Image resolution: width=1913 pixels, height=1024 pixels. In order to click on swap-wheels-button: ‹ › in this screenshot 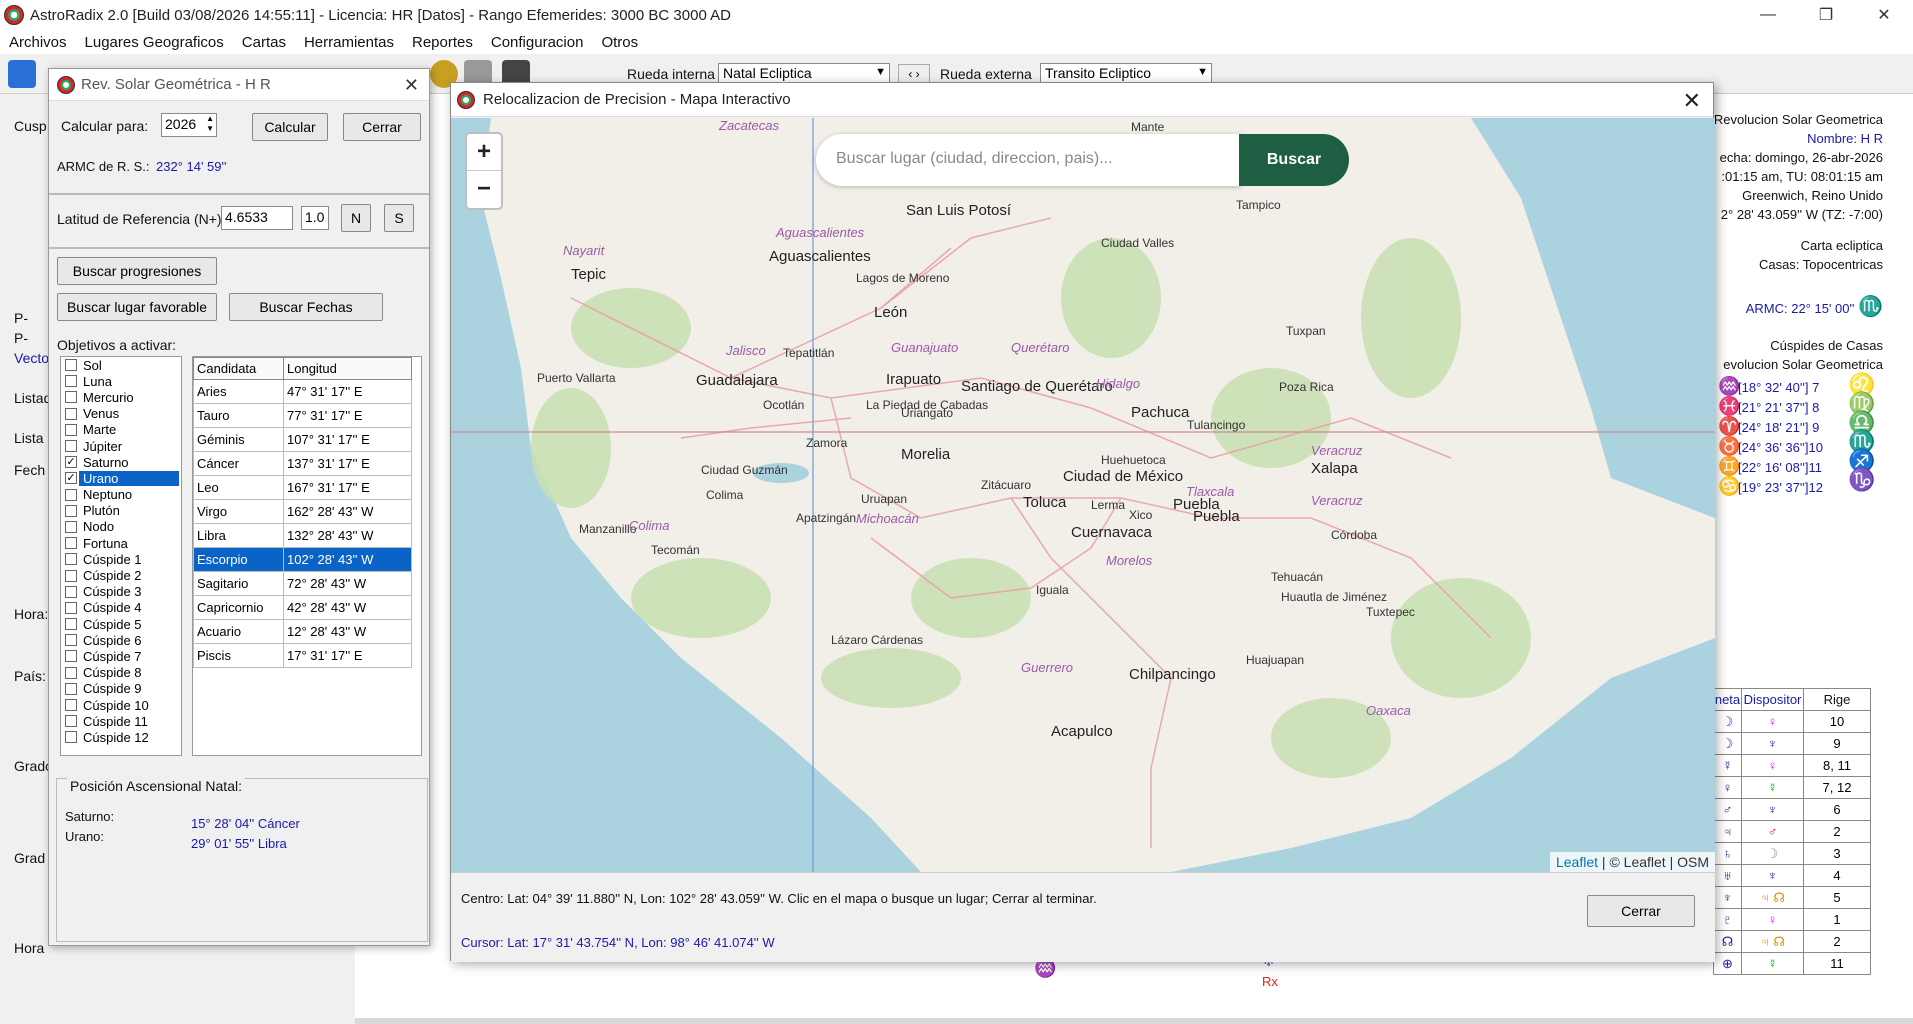, I will do `click(914, 74)`.